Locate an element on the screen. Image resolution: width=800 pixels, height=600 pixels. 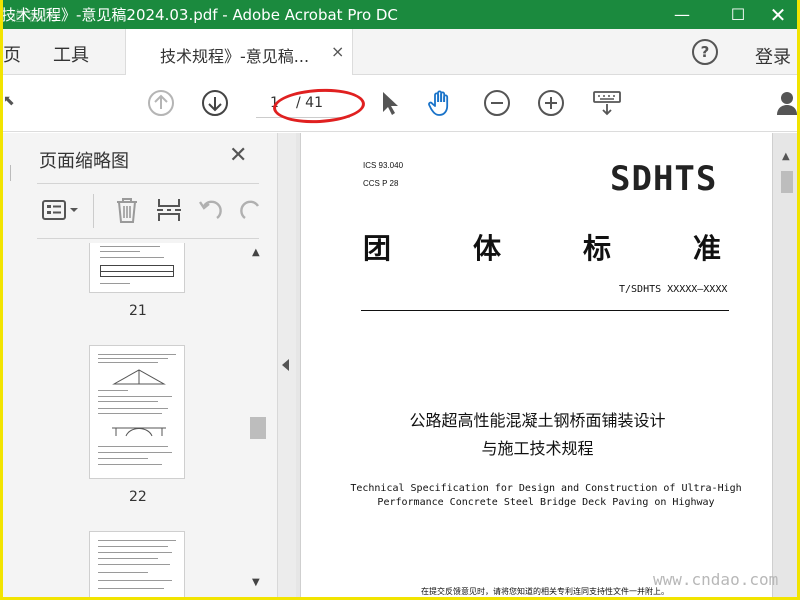
thumbnail-options-icon is located at coordinates (61, 210).